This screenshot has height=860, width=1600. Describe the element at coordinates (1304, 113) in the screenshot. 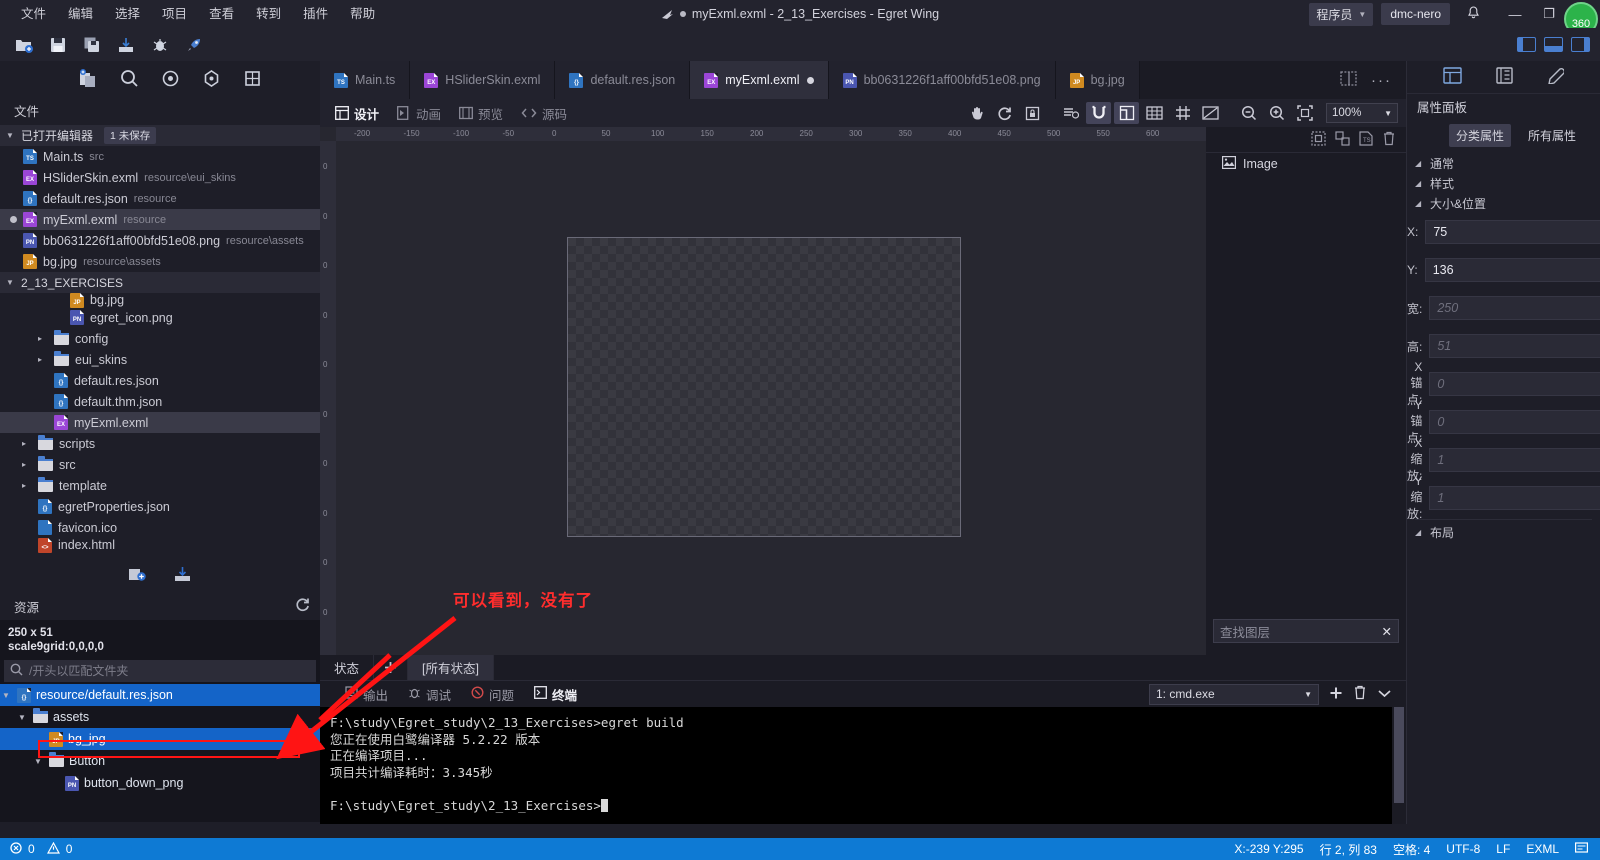

I see `fit-to-screen-icon` at that location.